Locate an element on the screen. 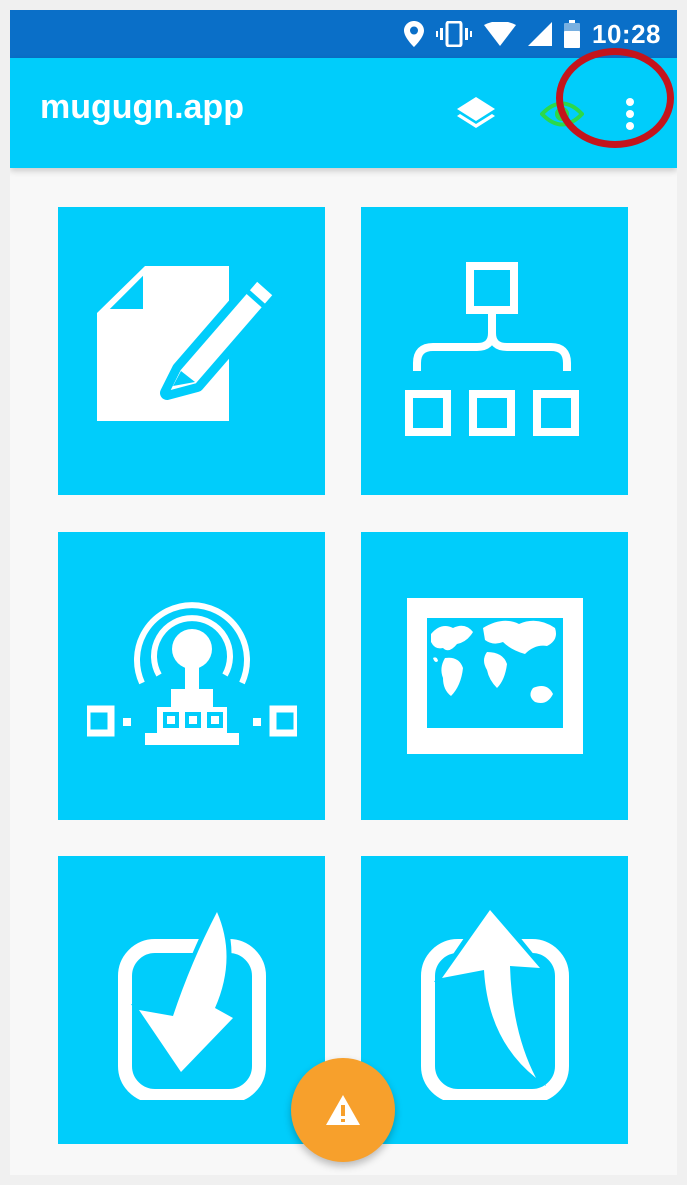 The image size is (687, 1185). upload-arrow-icon is located at coordinates (494, 1000).